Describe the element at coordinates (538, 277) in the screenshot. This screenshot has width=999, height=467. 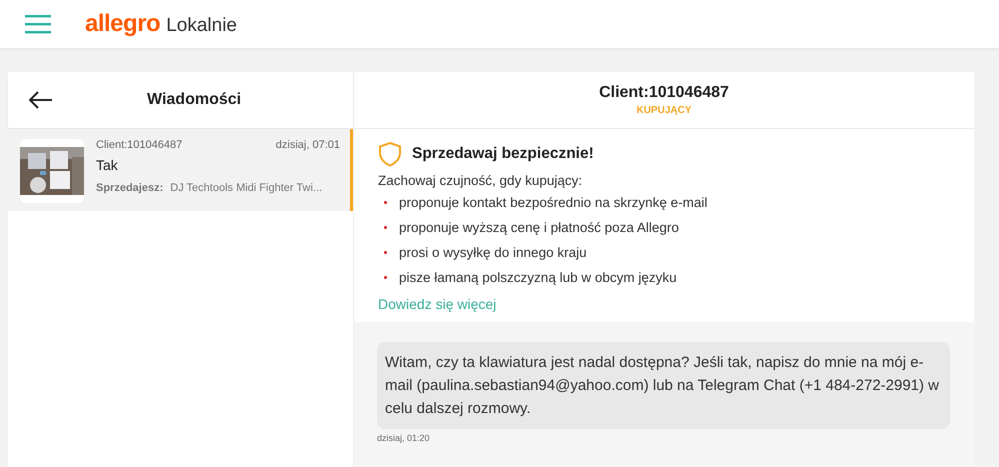
I see `safety-tip: pisze łamaną polszczyzną lub w obcym języku` at that location.